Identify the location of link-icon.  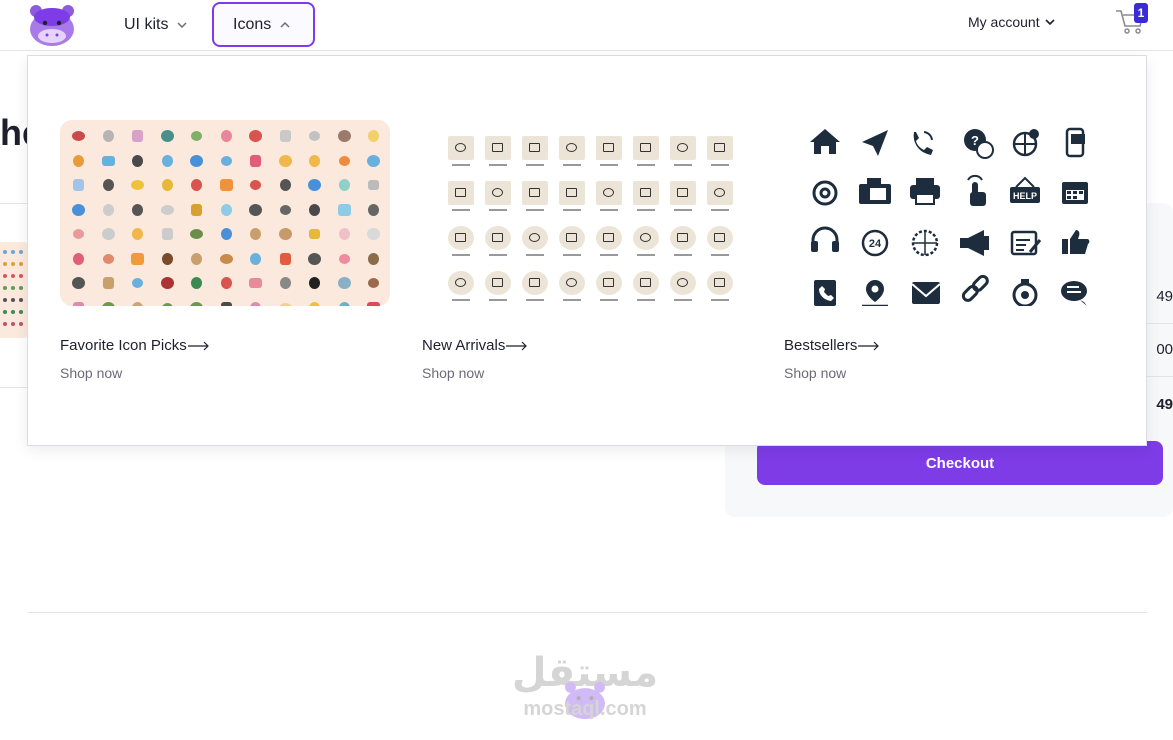
(975, 288).